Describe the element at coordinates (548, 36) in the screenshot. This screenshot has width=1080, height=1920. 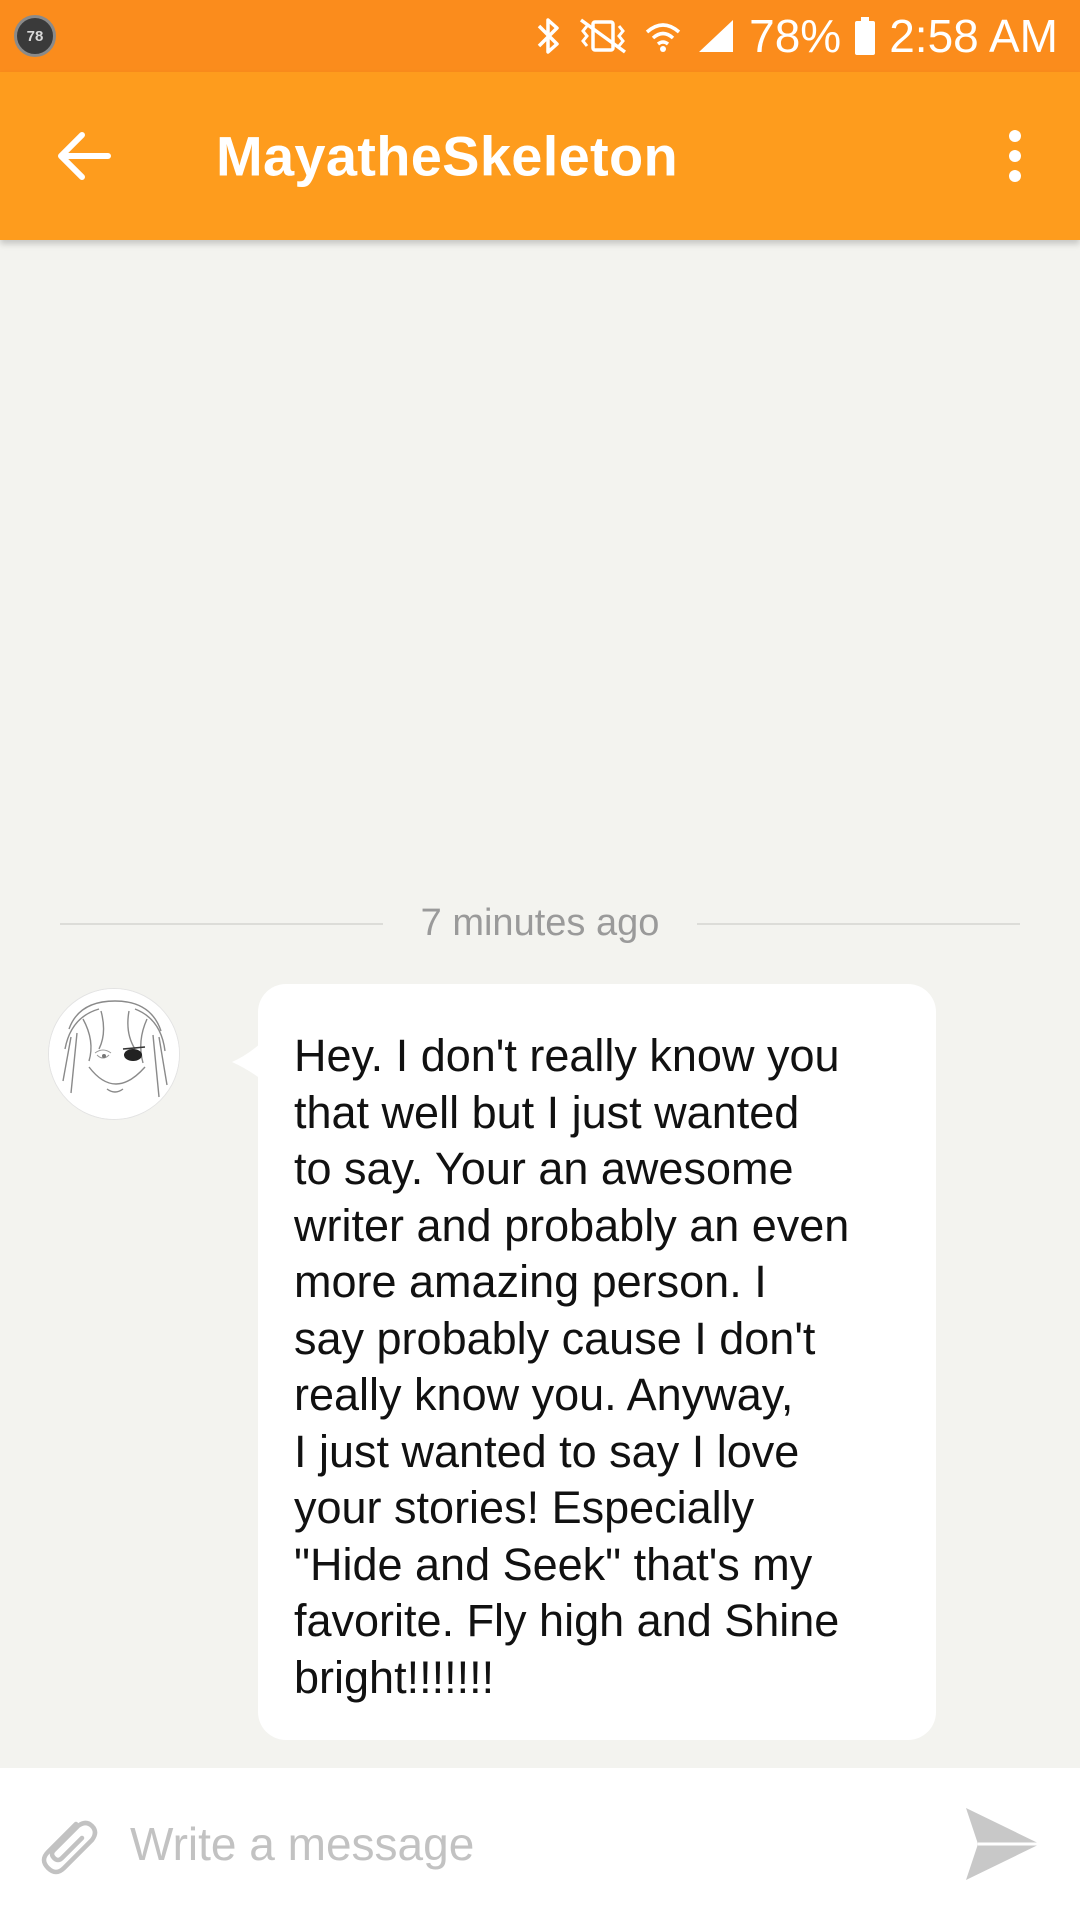
I see `bluetooth-icon` at that location.